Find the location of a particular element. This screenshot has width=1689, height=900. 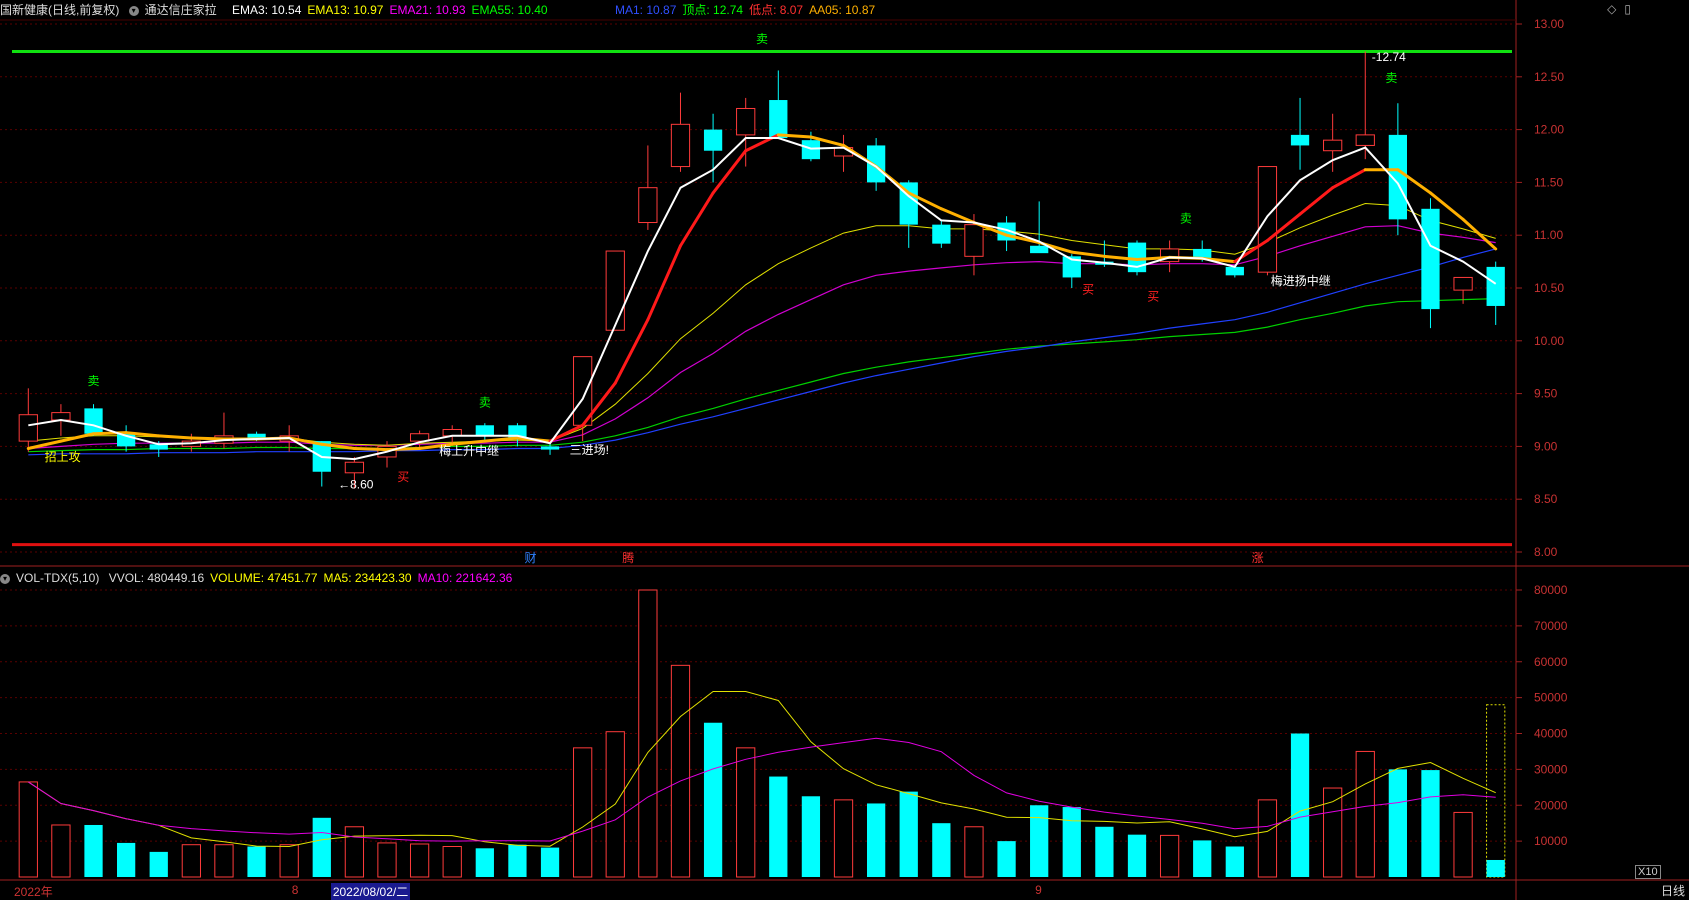

price-tick-label: 10.50 is located at coordinates (1549, 288).